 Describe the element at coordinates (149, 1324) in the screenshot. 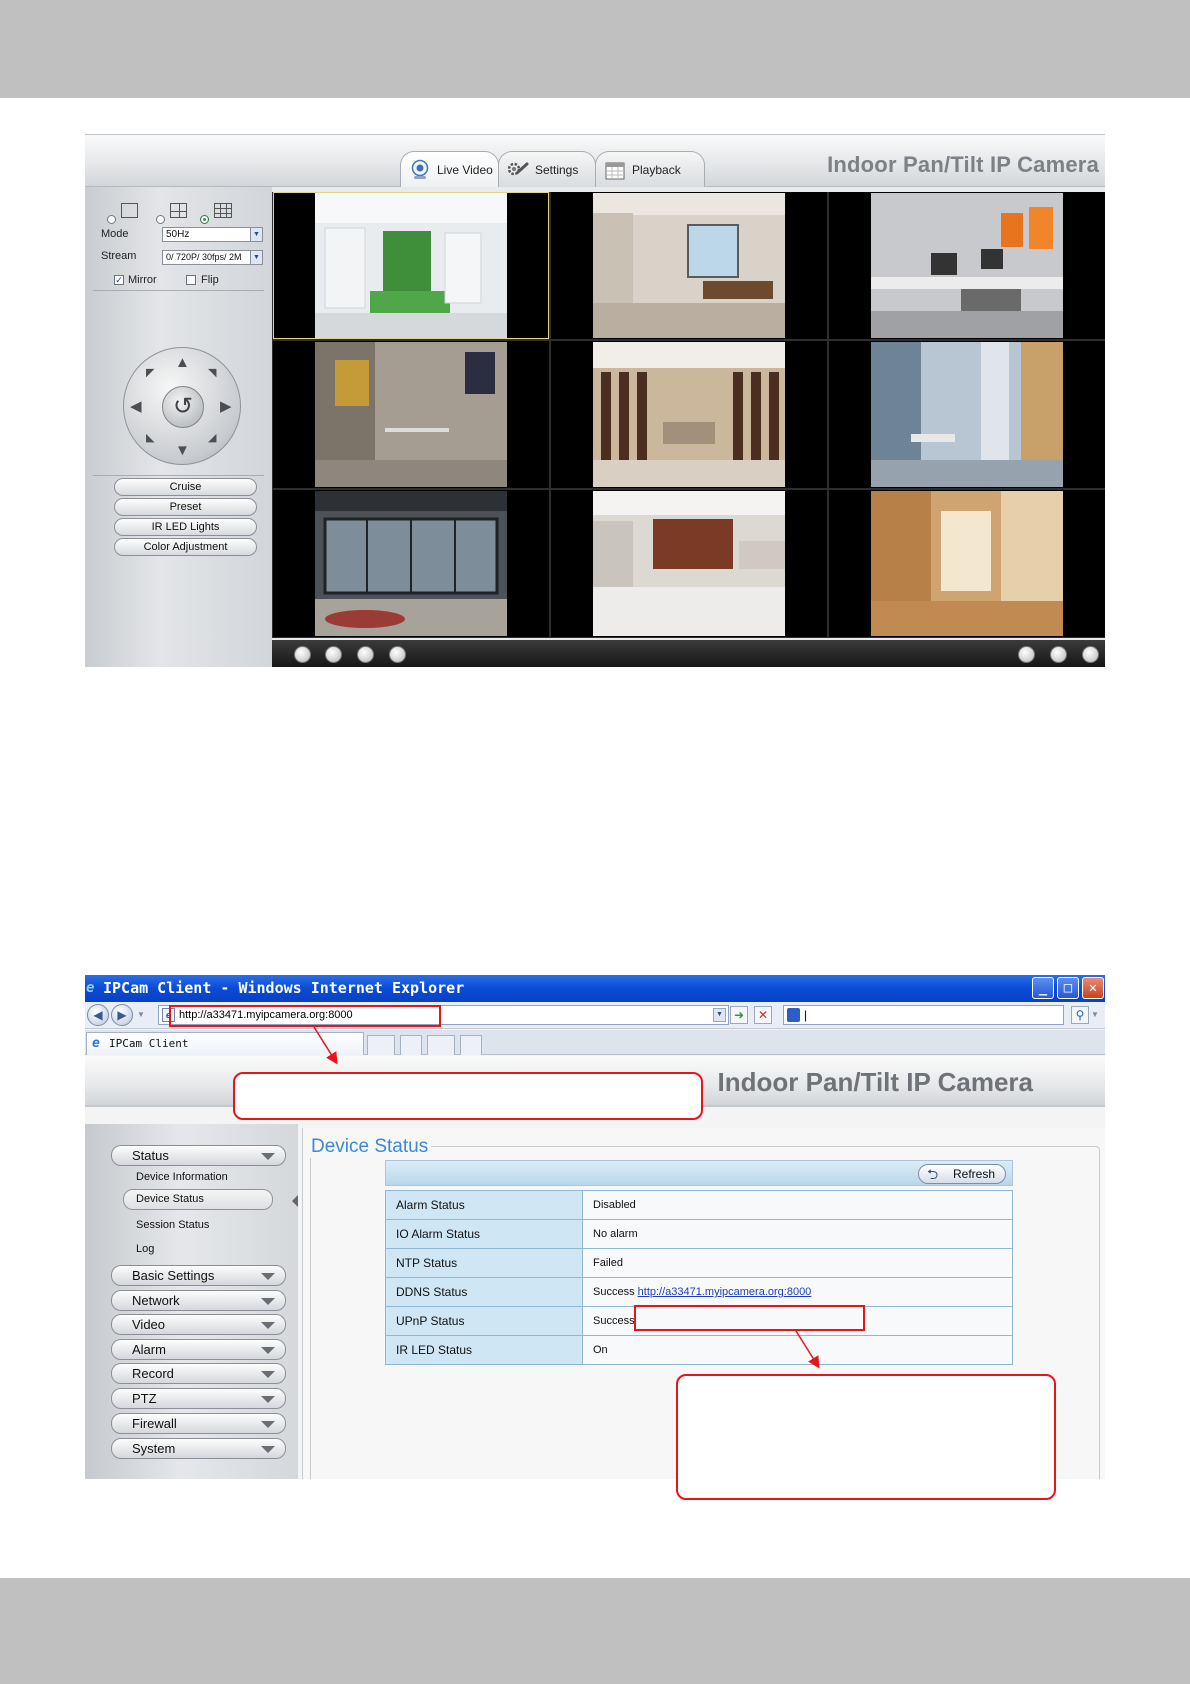

I see `menu-label: Video` at that location.